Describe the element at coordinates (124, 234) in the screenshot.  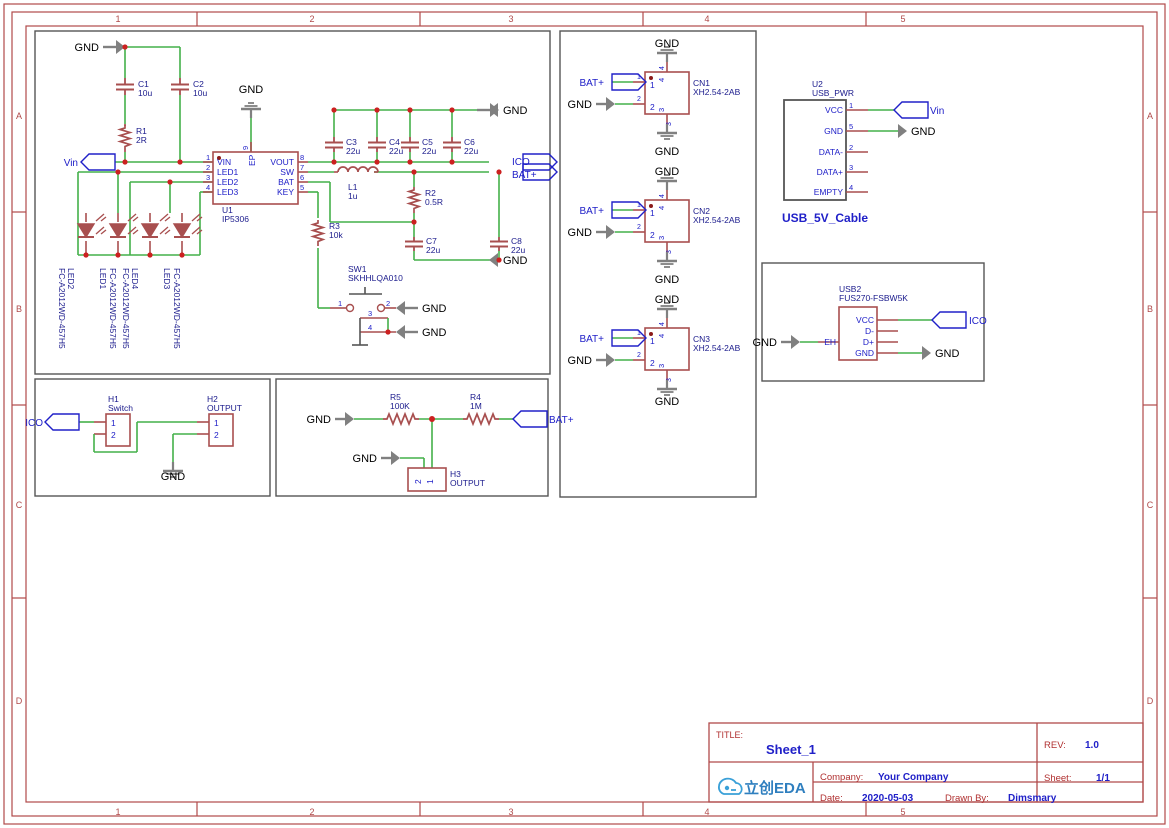
I see `component-led1` at that location.